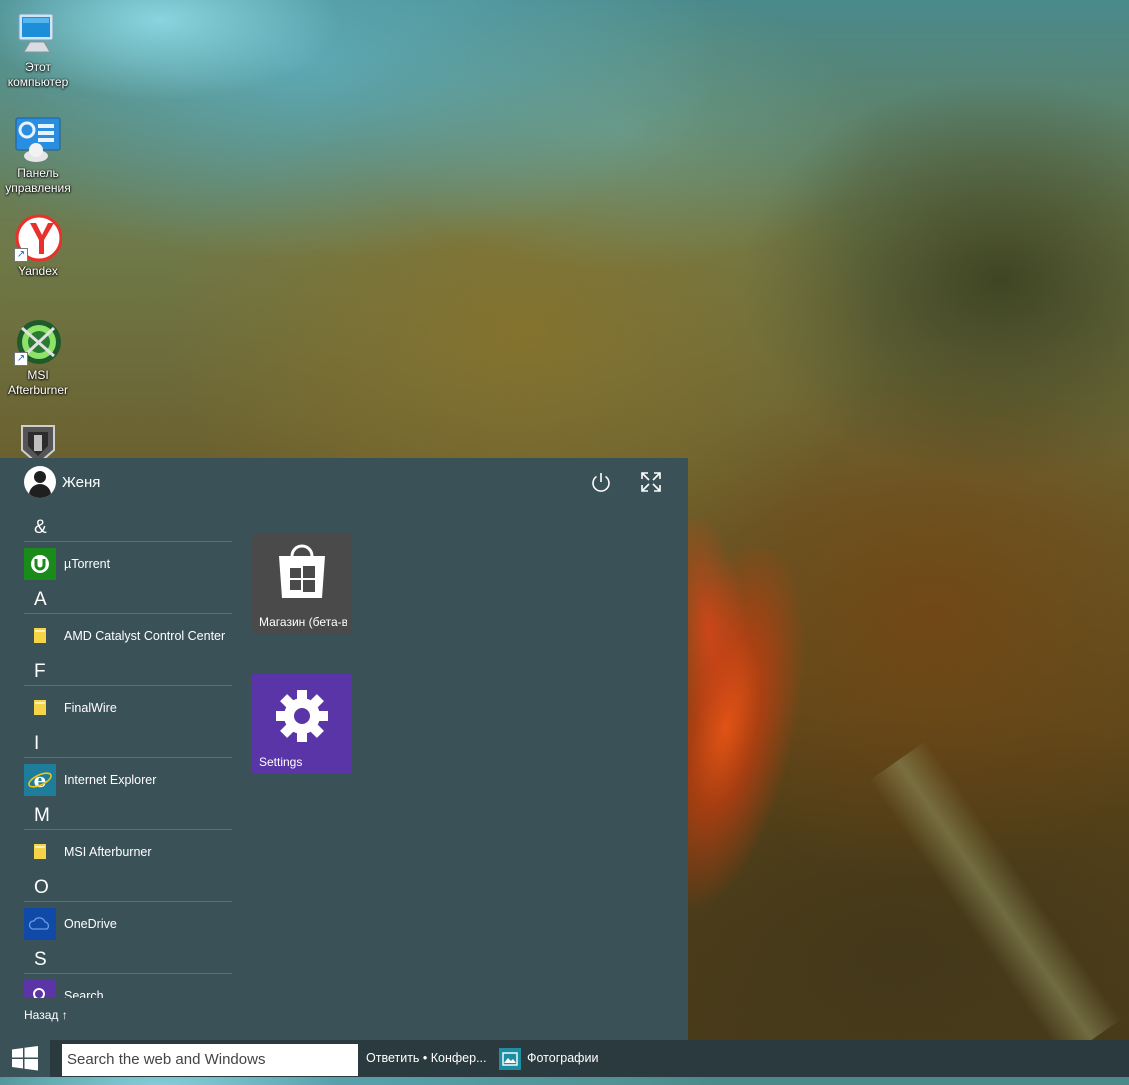 This screenshot has width=1129, height=1085. Describe the element at coordinates (302, 716) in the screenshot. I see `gear-icon` at that location.